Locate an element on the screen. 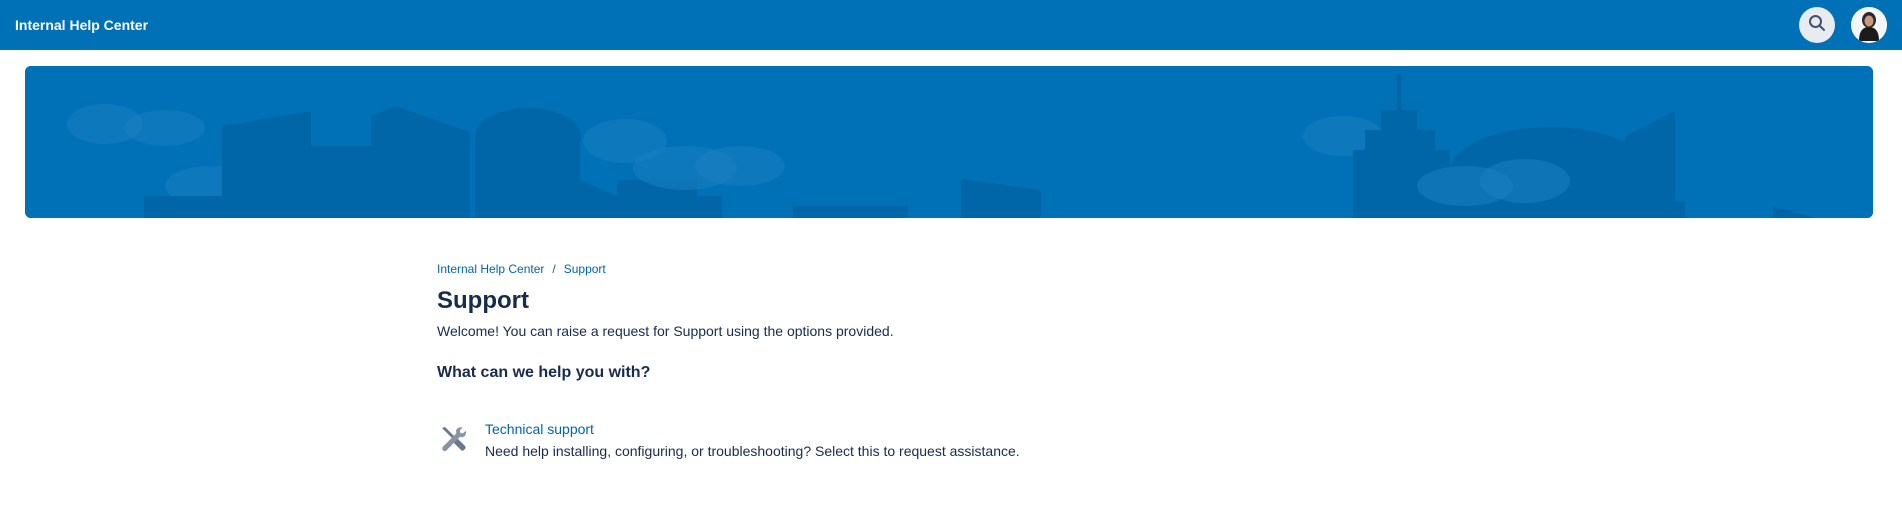 The width and height of the screenshot is (1902, 514). breadcrumb: Internal Help Center / Support is located at coordinates (951, 269).